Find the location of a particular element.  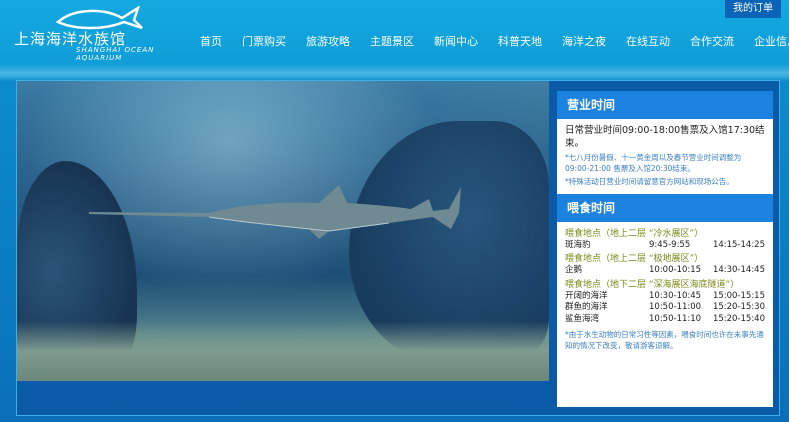

nav-cooperation: 合作交流 is located at coordinates (712, 41).